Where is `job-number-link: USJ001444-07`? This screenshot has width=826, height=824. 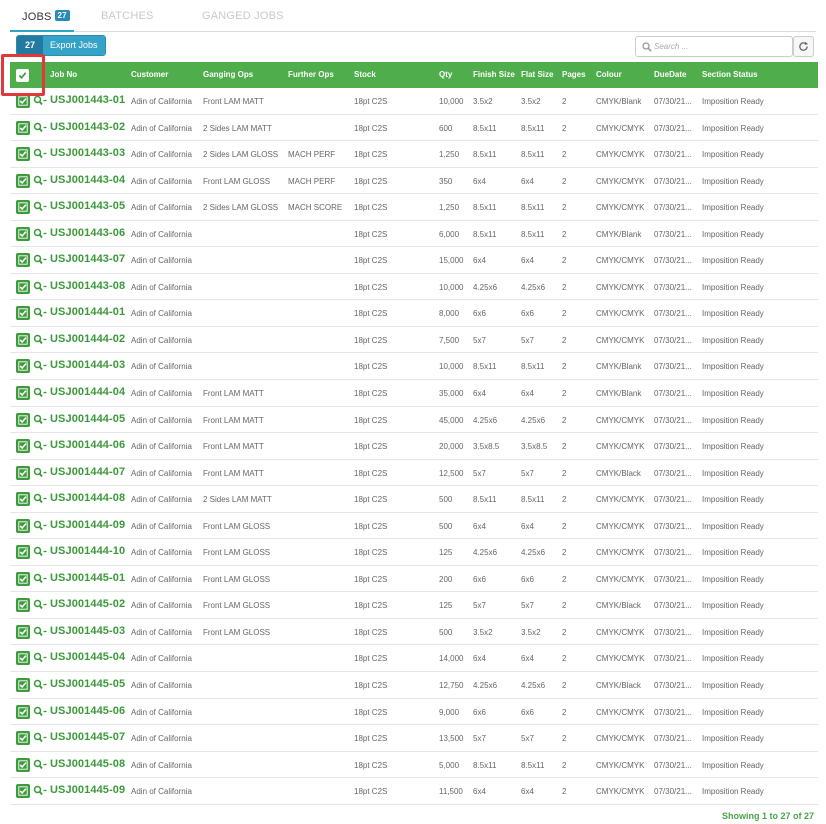
job-number-link: USJ001444-07 is located at coordinates (87, 472).